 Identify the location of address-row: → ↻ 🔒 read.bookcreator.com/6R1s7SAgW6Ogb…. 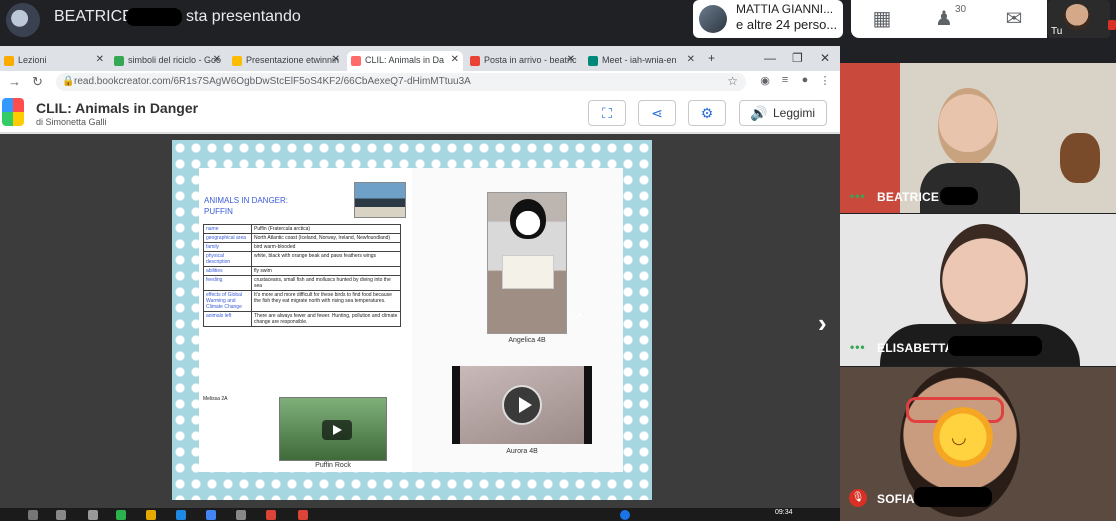
(420, 82).